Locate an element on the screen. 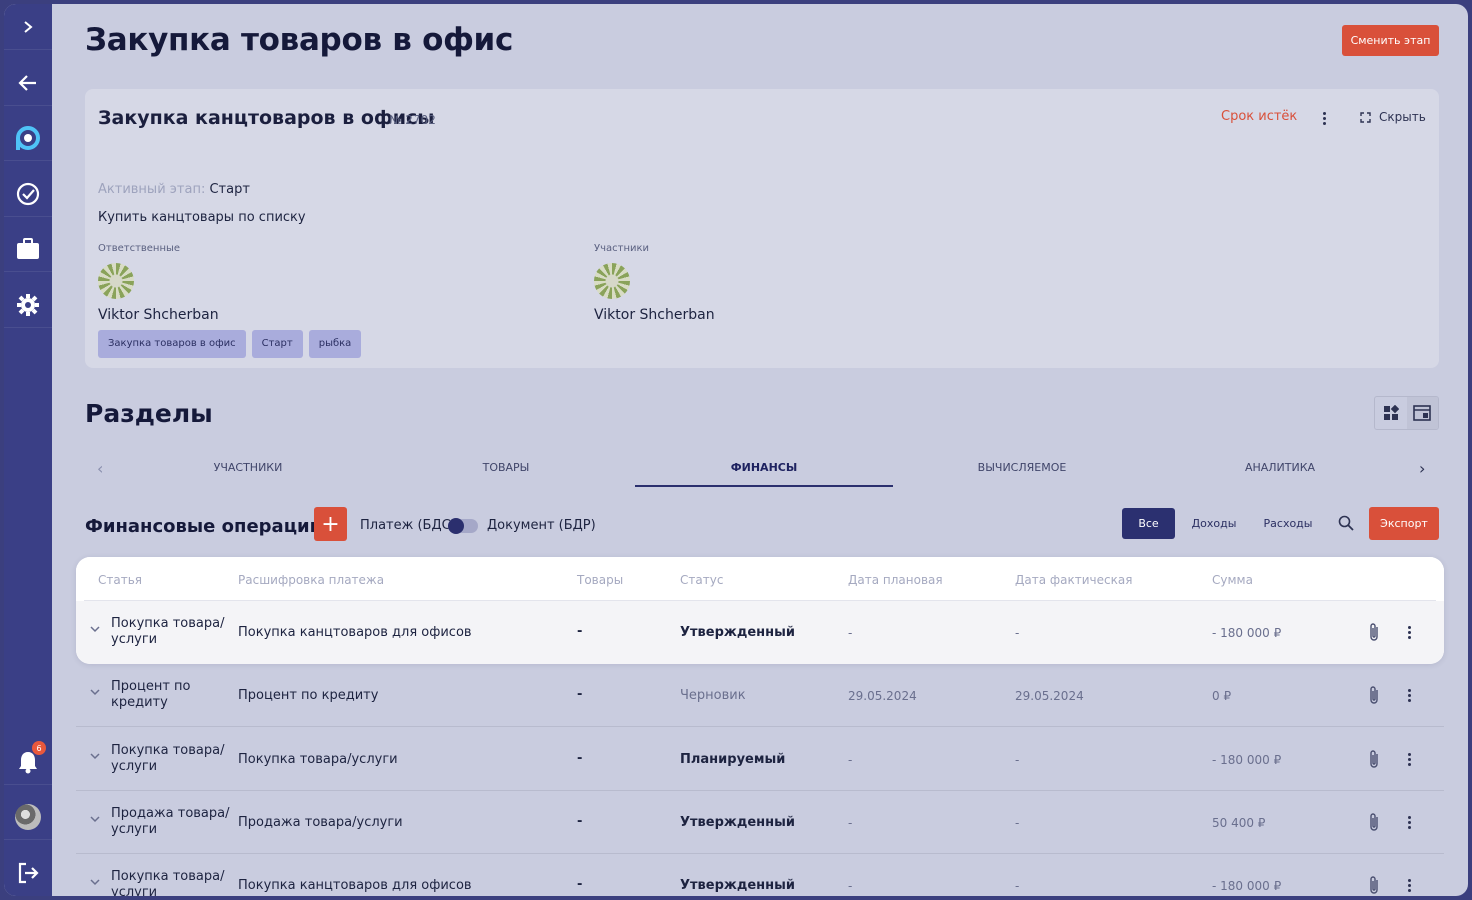 This screenshot has width=1472, height=900. tab-goods: ТОВАРЫ is located at coordinates (506, 469).